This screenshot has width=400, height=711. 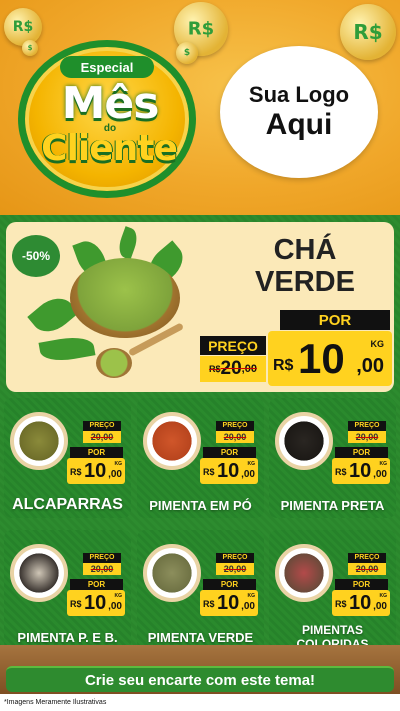 What do you see at coordinates (110, 103) in the screenshot?
I see `seal-title-mes: Mês` at bounding box center [110, 103].